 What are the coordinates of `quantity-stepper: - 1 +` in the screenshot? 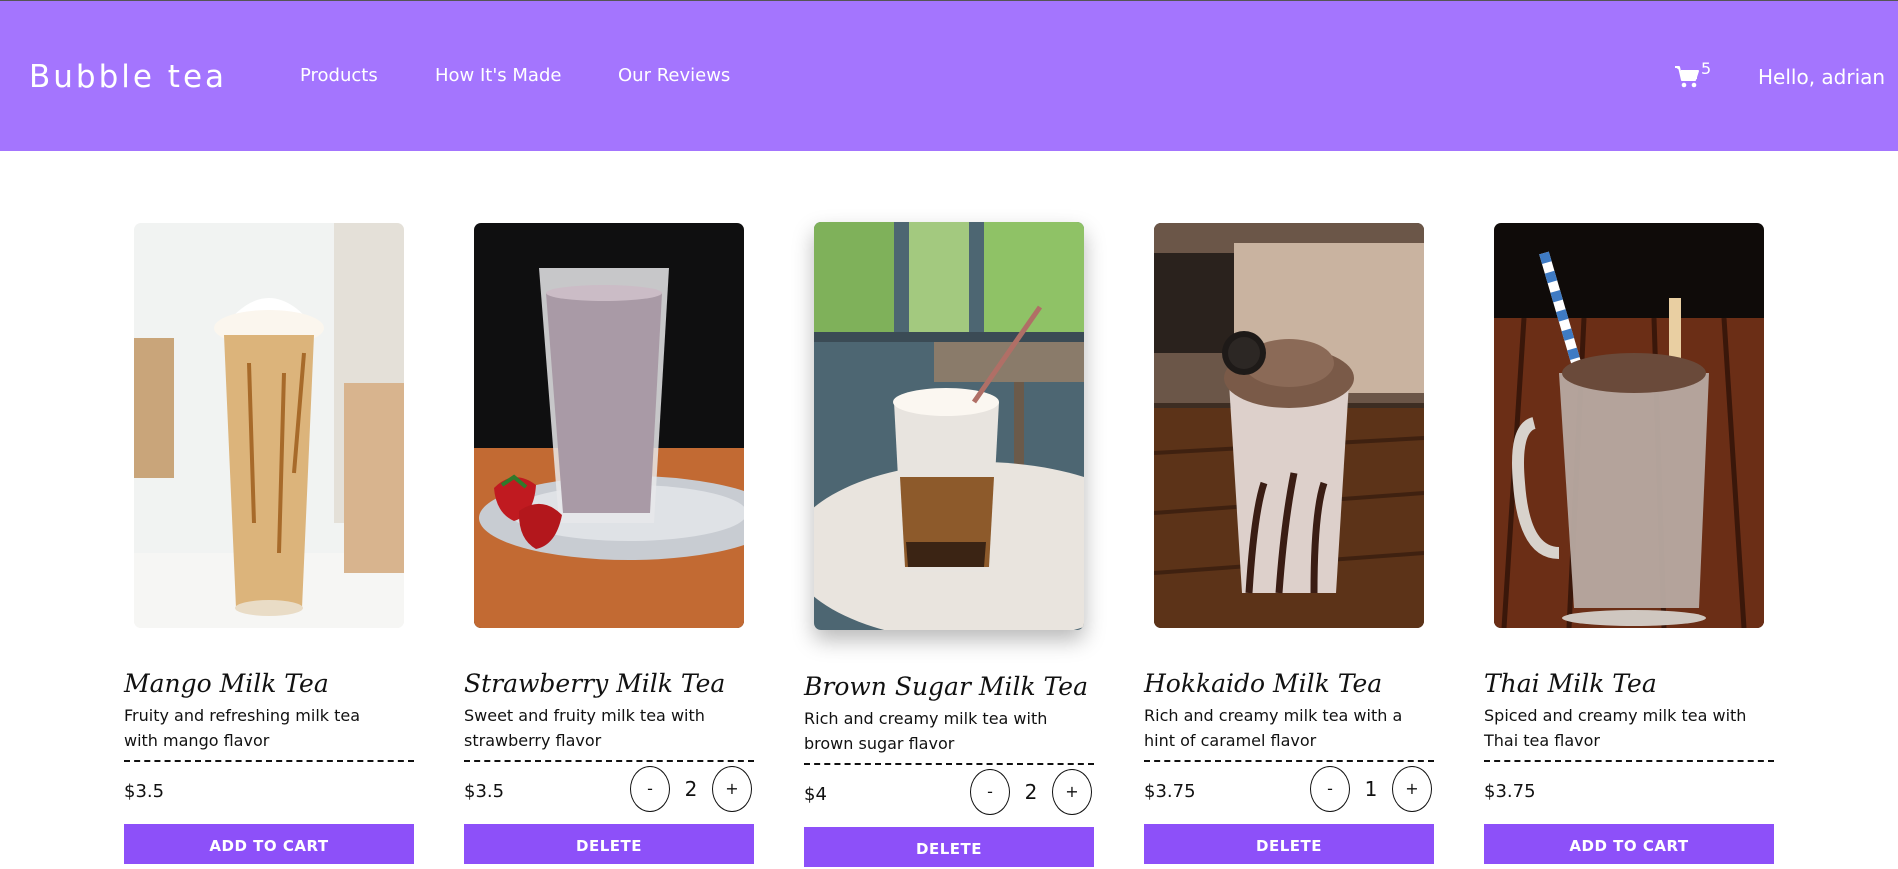 It's located at (1372, 790).